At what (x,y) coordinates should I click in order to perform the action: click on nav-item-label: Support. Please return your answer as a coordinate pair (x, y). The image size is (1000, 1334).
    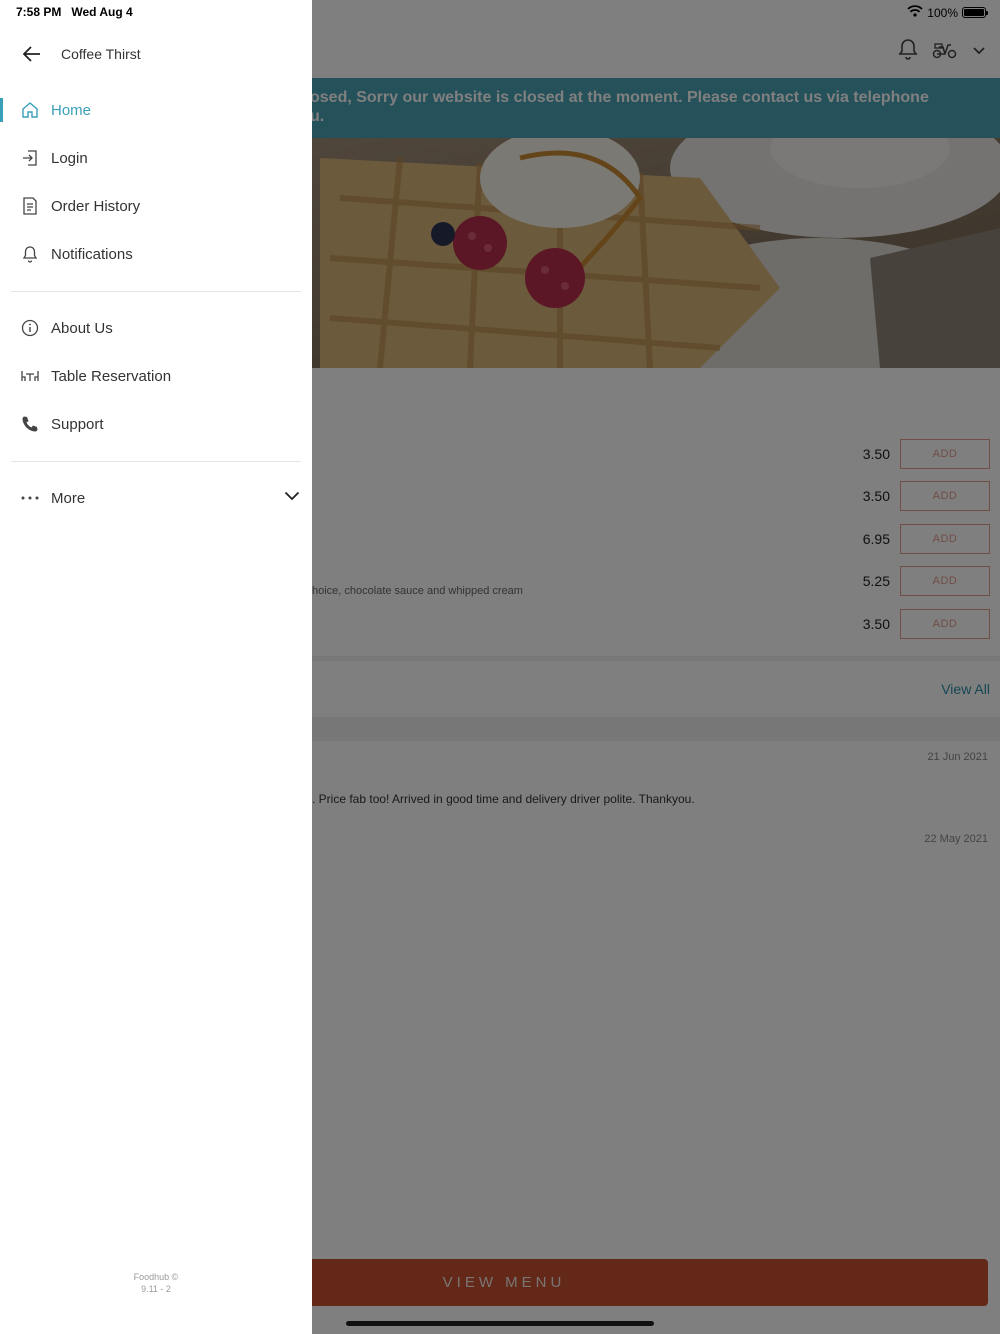
    Looking at the image, I should click on (77, 424).